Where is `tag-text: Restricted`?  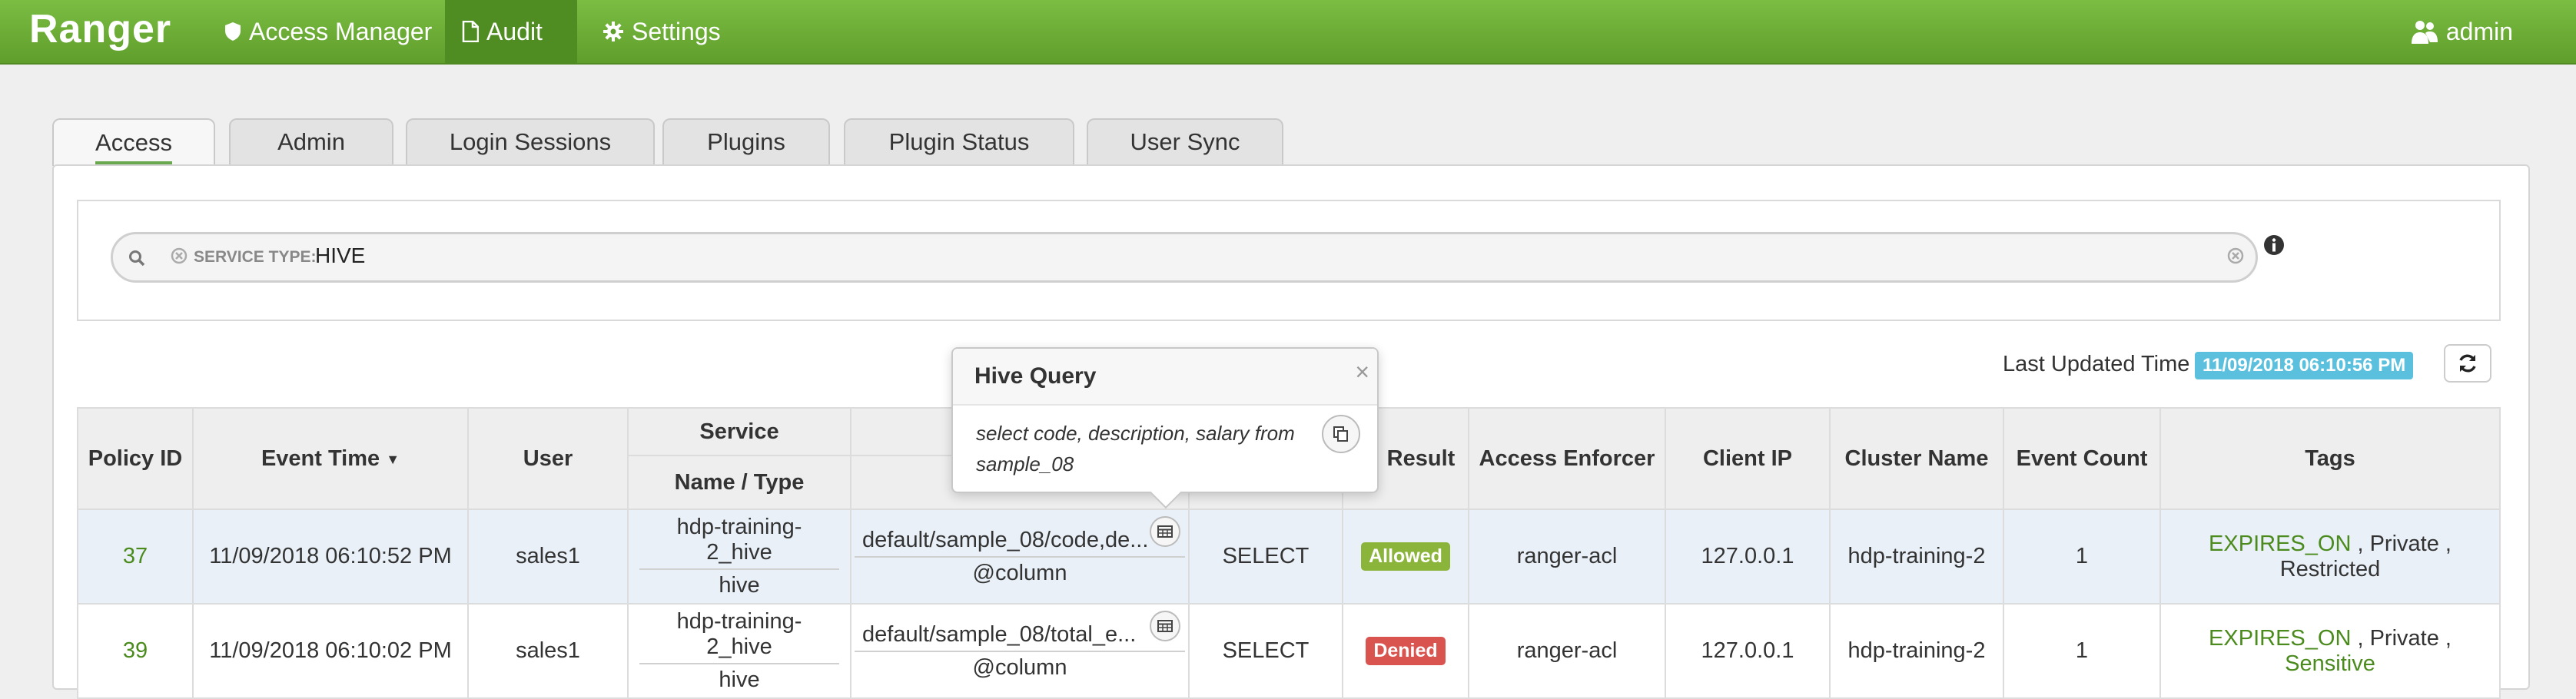 tag-text: Restricted is located at coordinates (2330, 568).